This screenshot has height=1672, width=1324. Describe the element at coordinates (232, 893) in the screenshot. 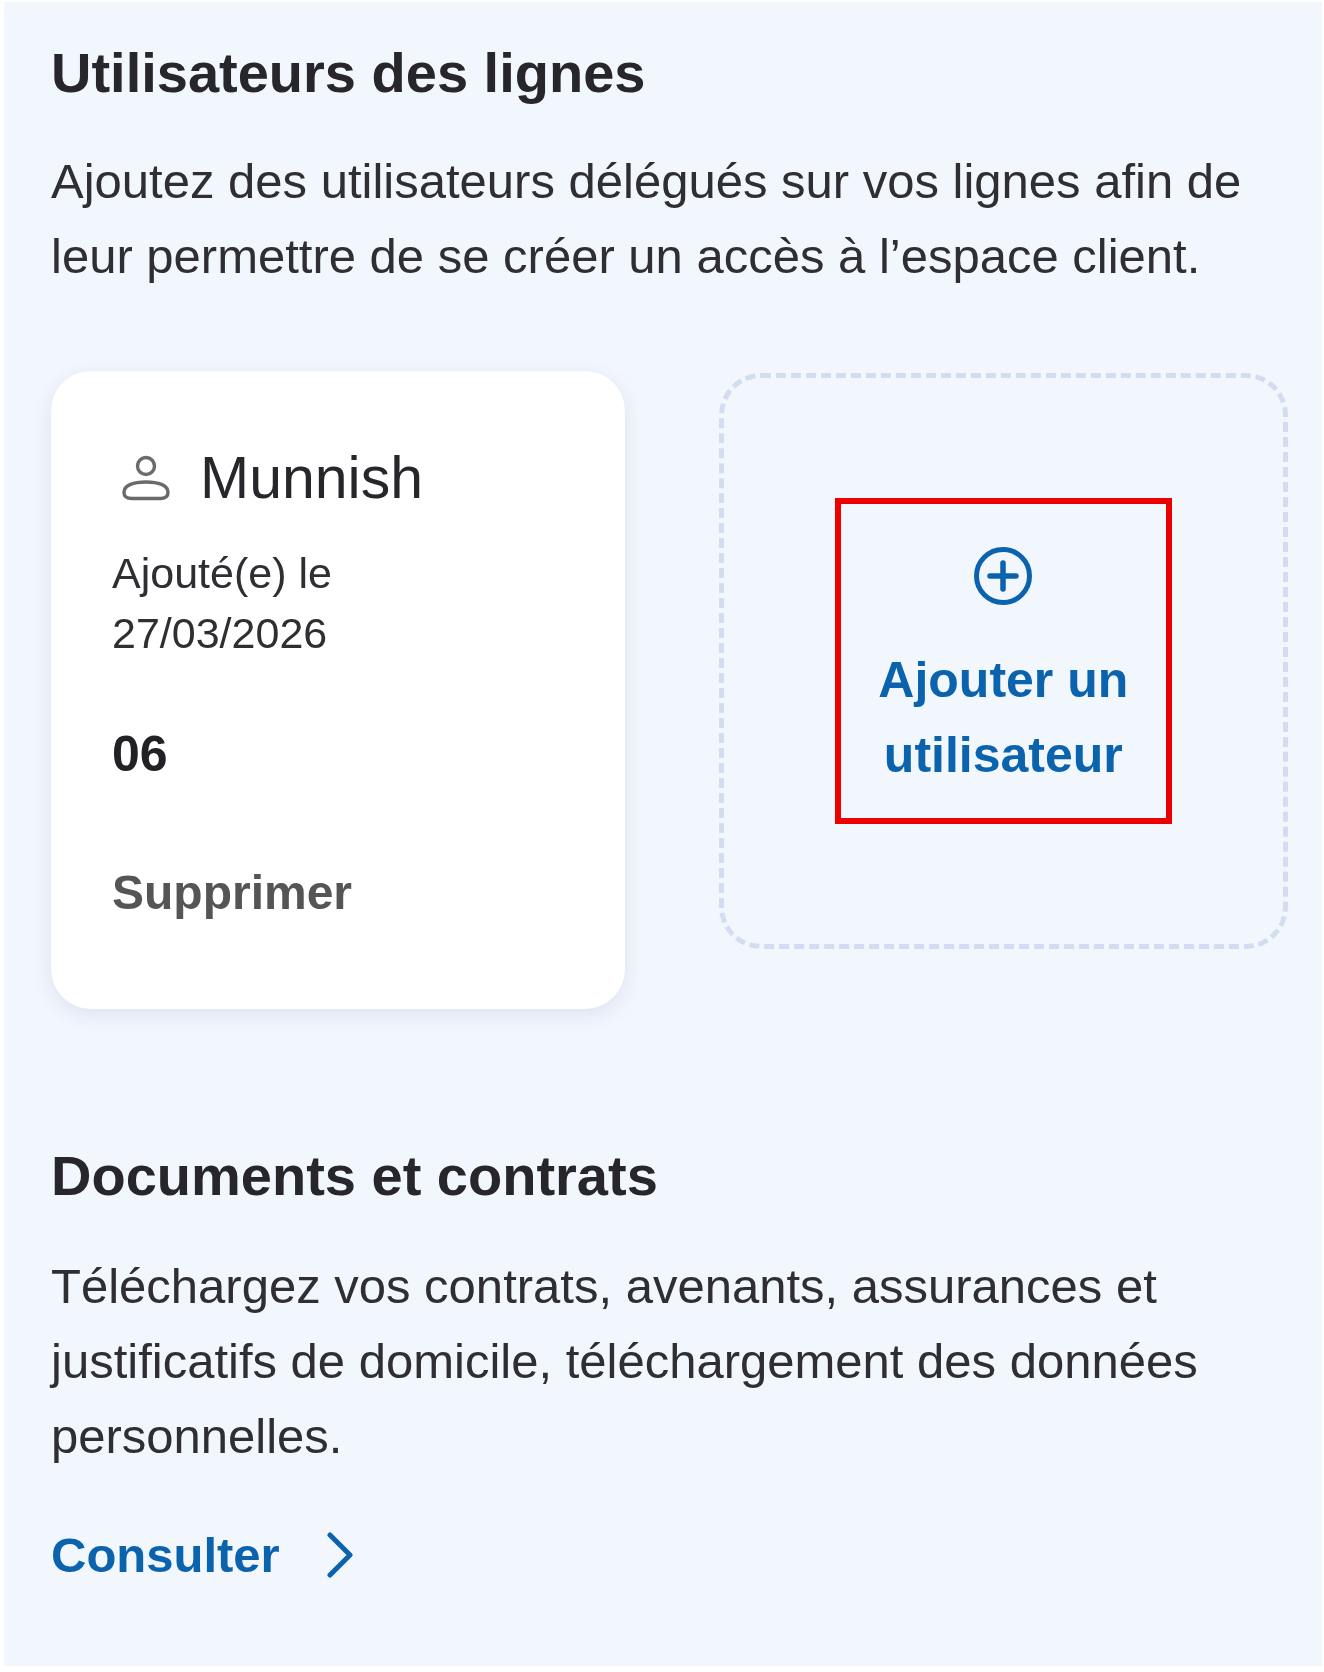

I see `delete-button: Supprimer` at that location.